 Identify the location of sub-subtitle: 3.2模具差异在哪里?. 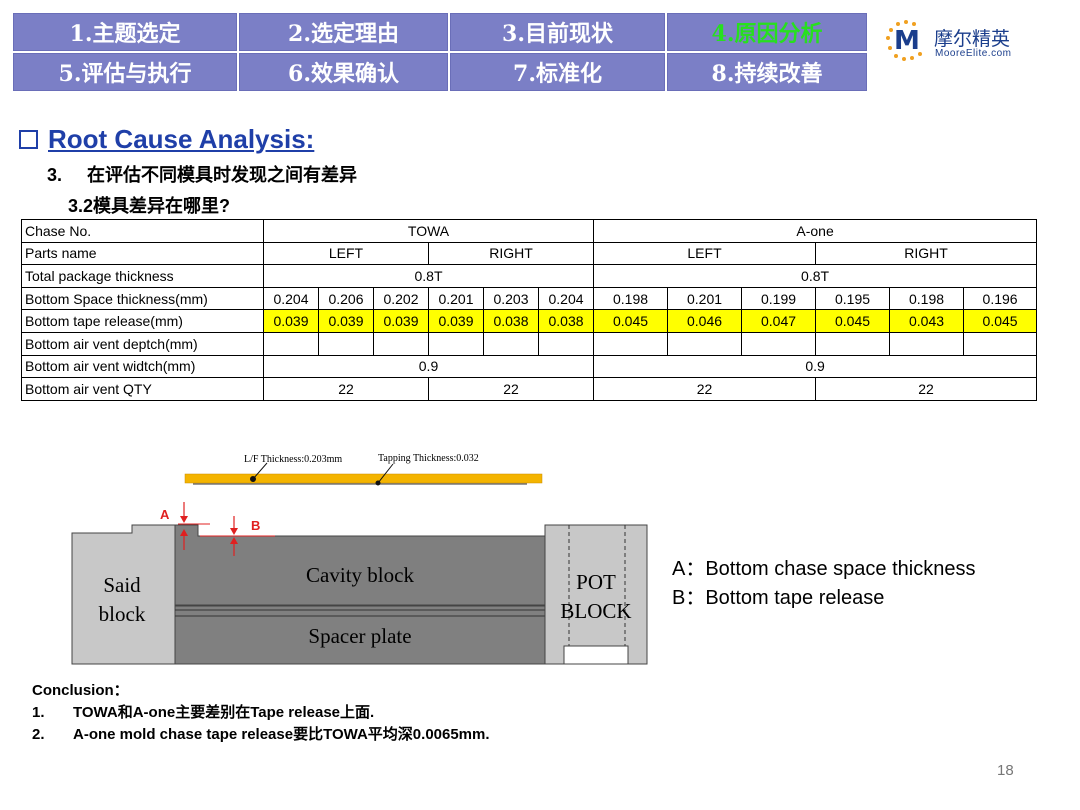
(149, 206).